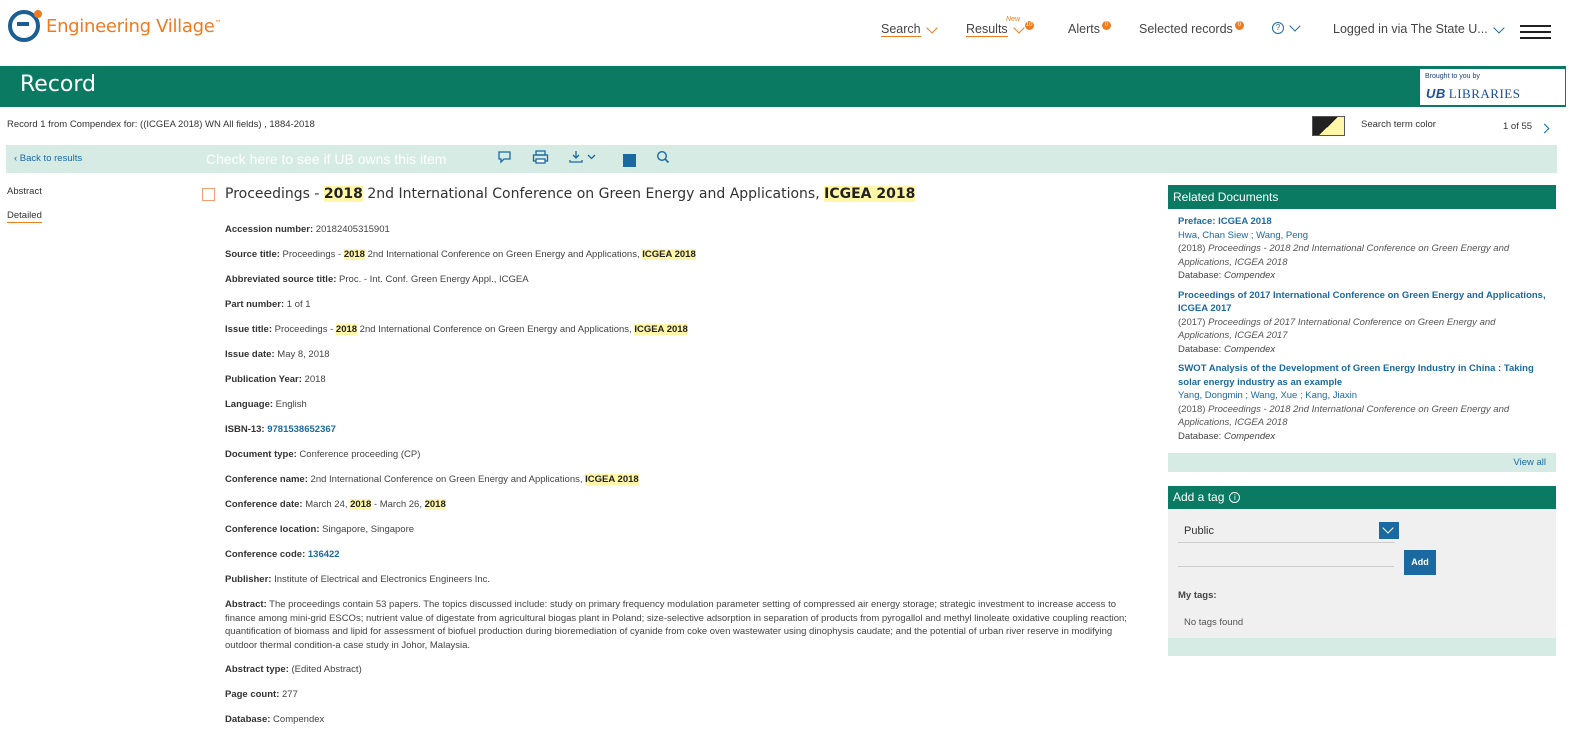 This screenshot has width=1582, height=747. I want to click on search-term-color-swatch, so click(1328, 126).